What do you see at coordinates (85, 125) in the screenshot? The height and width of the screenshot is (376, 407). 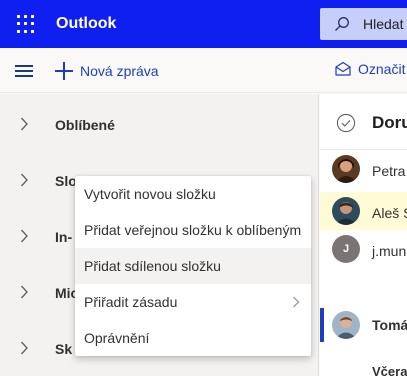 I see `folder-label: Oblíbené` at bounding box center [85, 125].